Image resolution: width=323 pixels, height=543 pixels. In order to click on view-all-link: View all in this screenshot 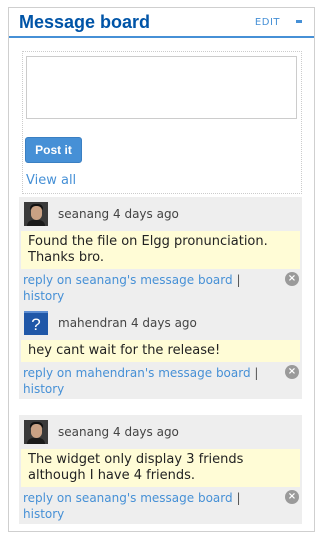, I will do `click(51, 180)`.